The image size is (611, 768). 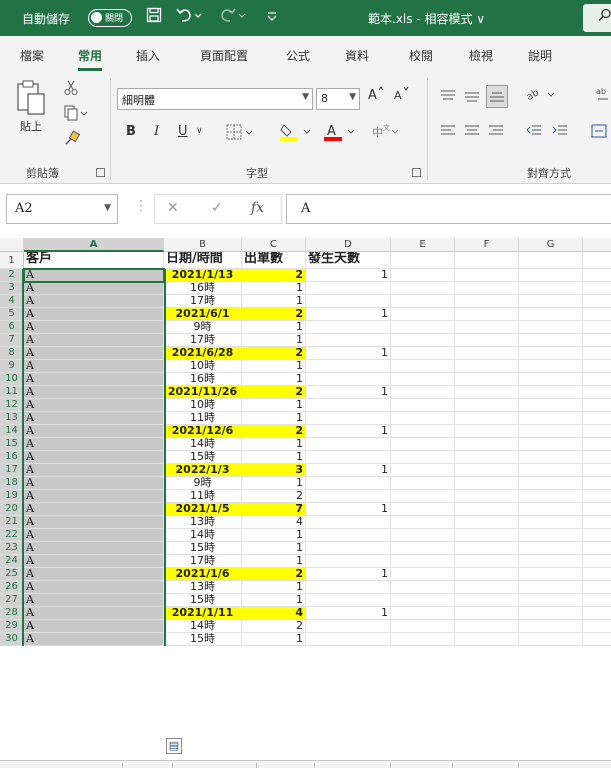 What do you see at coordinates (72, 139) in the screenshot?
I see `format-painter-icon` at bounding box center [72, 139].